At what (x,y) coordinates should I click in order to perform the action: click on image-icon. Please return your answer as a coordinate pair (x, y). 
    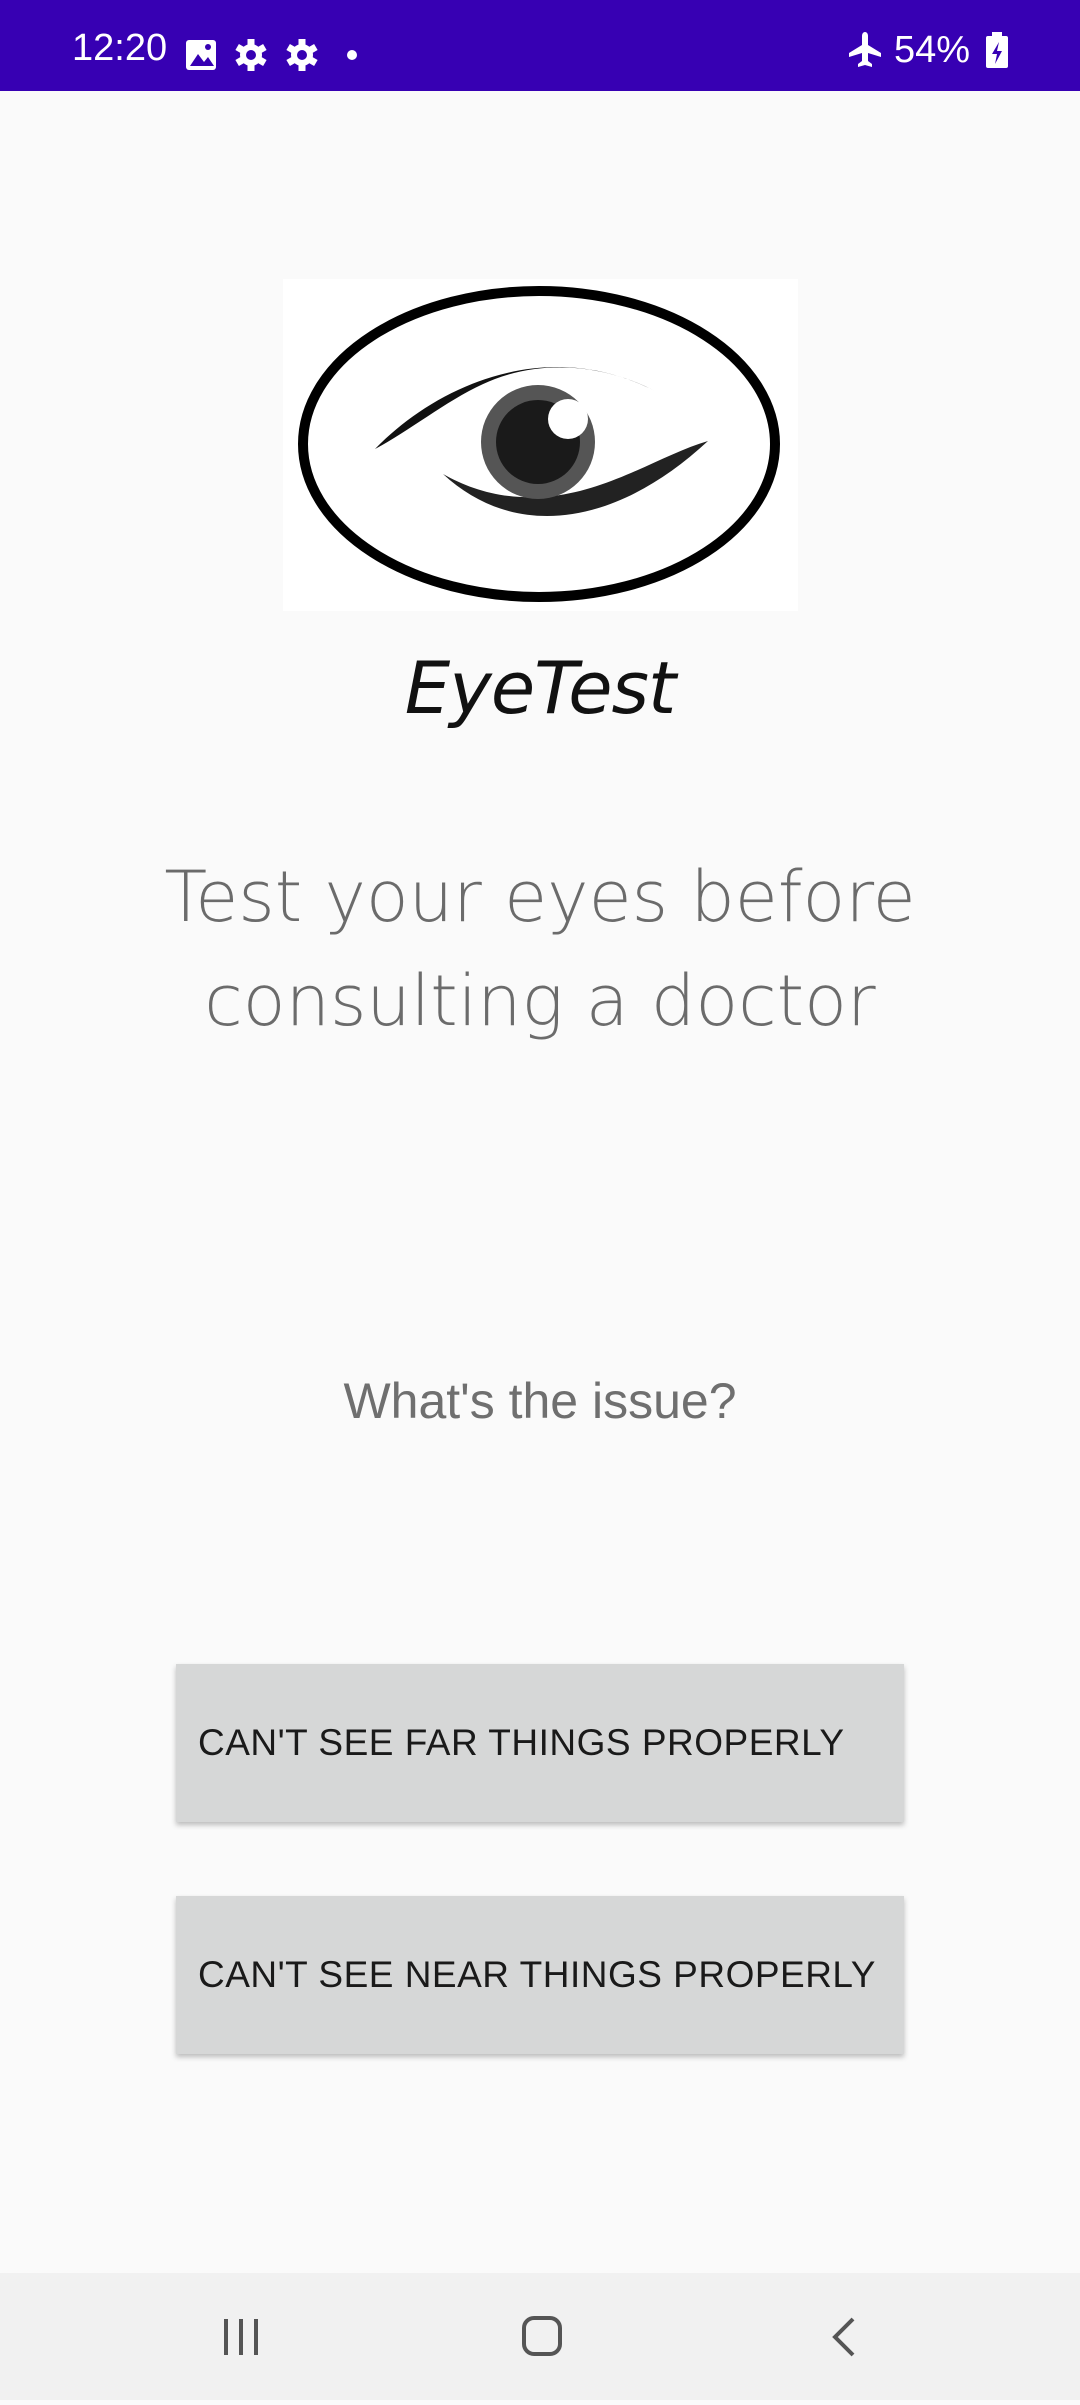
    Looking at the image, I should click on (201, 55).